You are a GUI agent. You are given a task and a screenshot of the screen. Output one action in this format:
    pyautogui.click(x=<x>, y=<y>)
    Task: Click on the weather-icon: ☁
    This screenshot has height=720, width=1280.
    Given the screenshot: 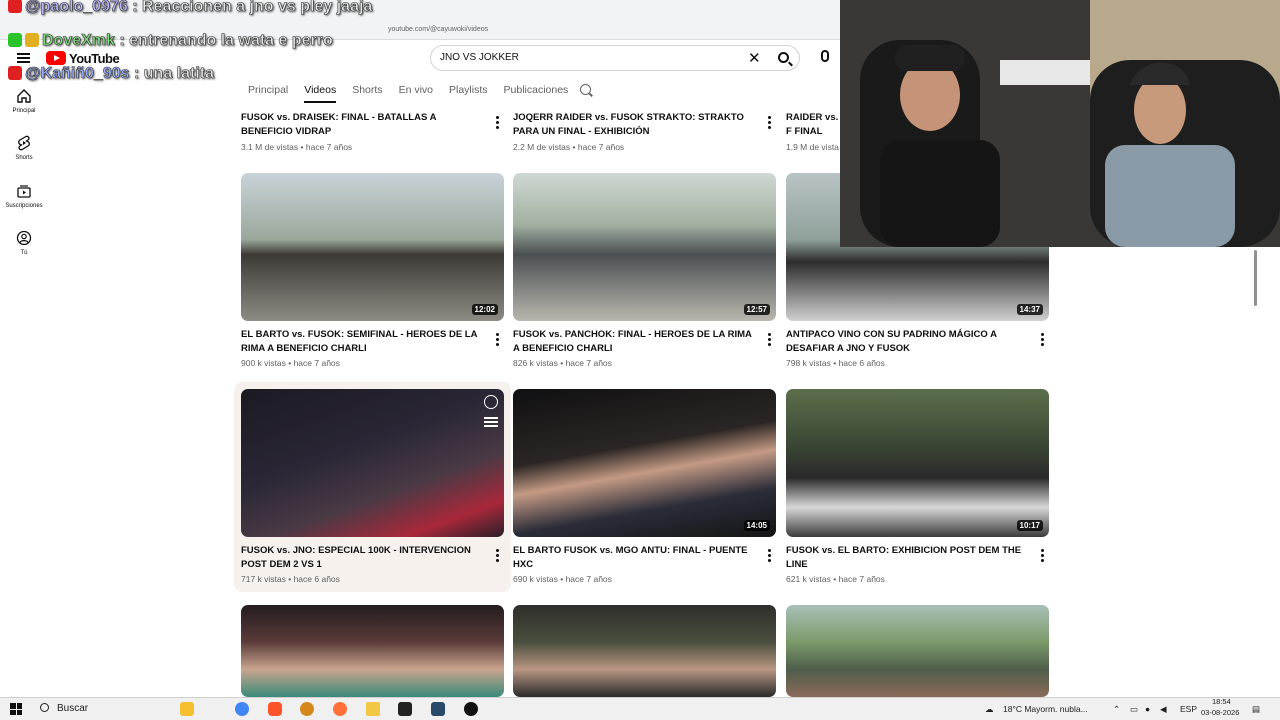 What is the action you would take?
    pyautogui.click(x=989, y=709)
    